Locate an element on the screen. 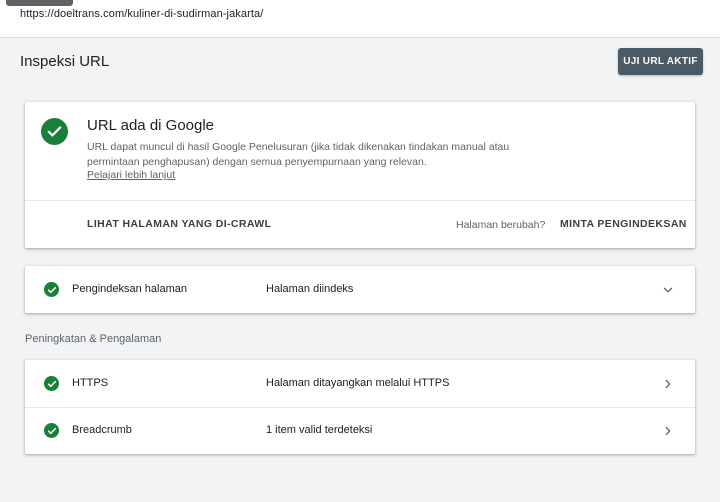 The height and width of the screenshot is (502, 720). chevron-down-icon is located at coordinates (668, 290).